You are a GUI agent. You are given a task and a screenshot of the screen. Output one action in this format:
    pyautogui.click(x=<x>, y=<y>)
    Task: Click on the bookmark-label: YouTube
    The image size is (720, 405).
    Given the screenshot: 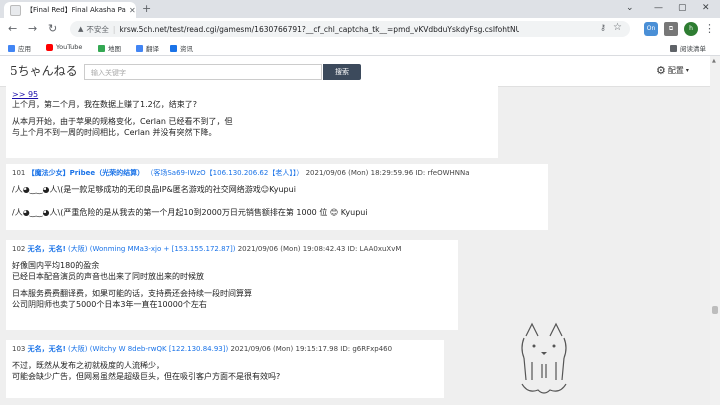 What is the action you would take?
    pyautogui.click(x=69, y=47)
    